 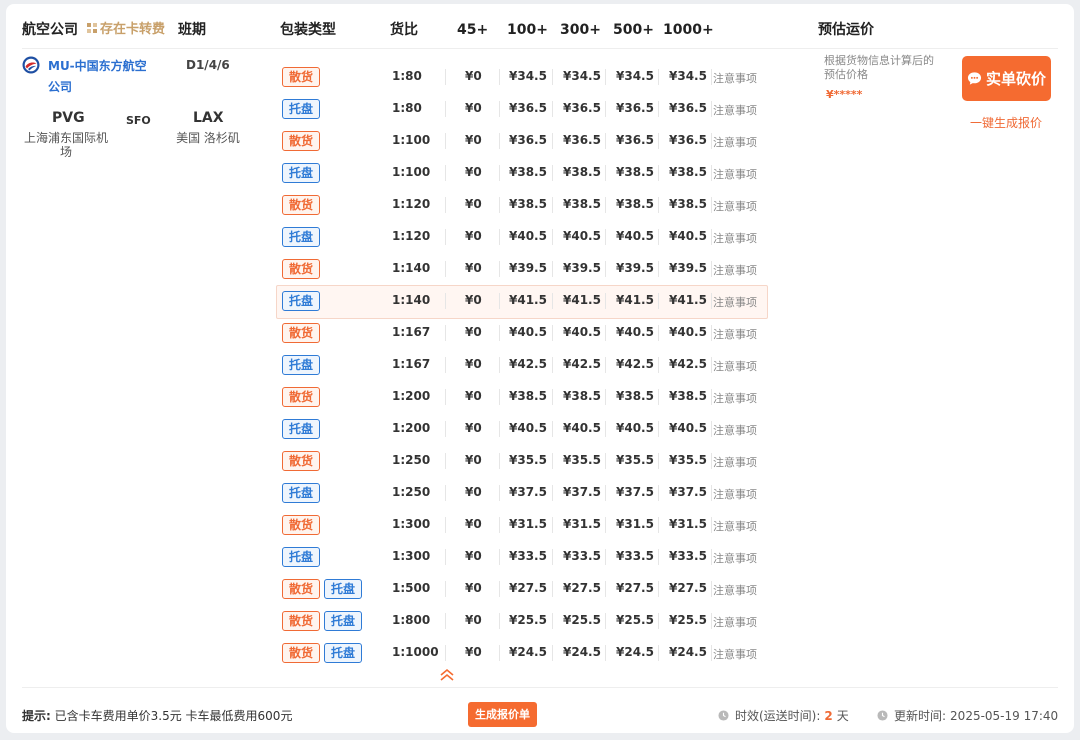 I want to click on price-100: ¥38.5, so click(x=528, y=172).